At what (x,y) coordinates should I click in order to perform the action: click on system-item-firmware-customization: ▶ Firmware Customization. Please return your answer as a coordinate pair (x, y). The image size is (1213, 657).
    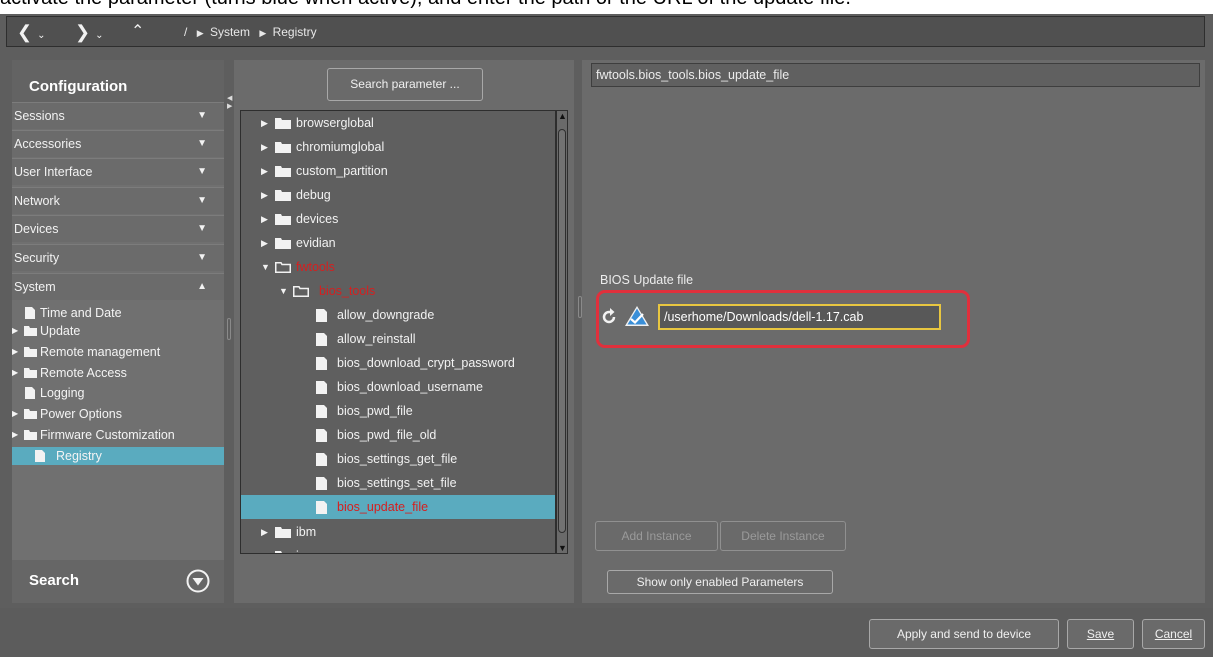
    Looking at the image, I should click on (118, 435).